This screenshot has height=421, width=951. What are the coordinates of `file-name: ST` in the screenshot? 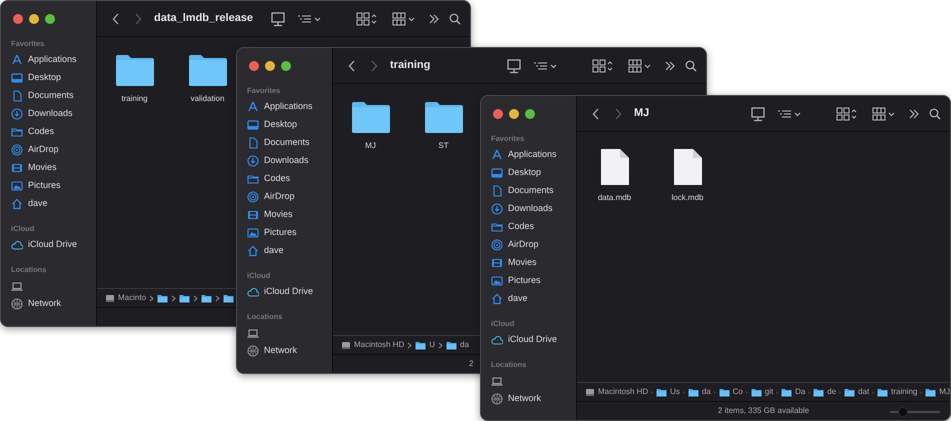 It's located at (443, 146).